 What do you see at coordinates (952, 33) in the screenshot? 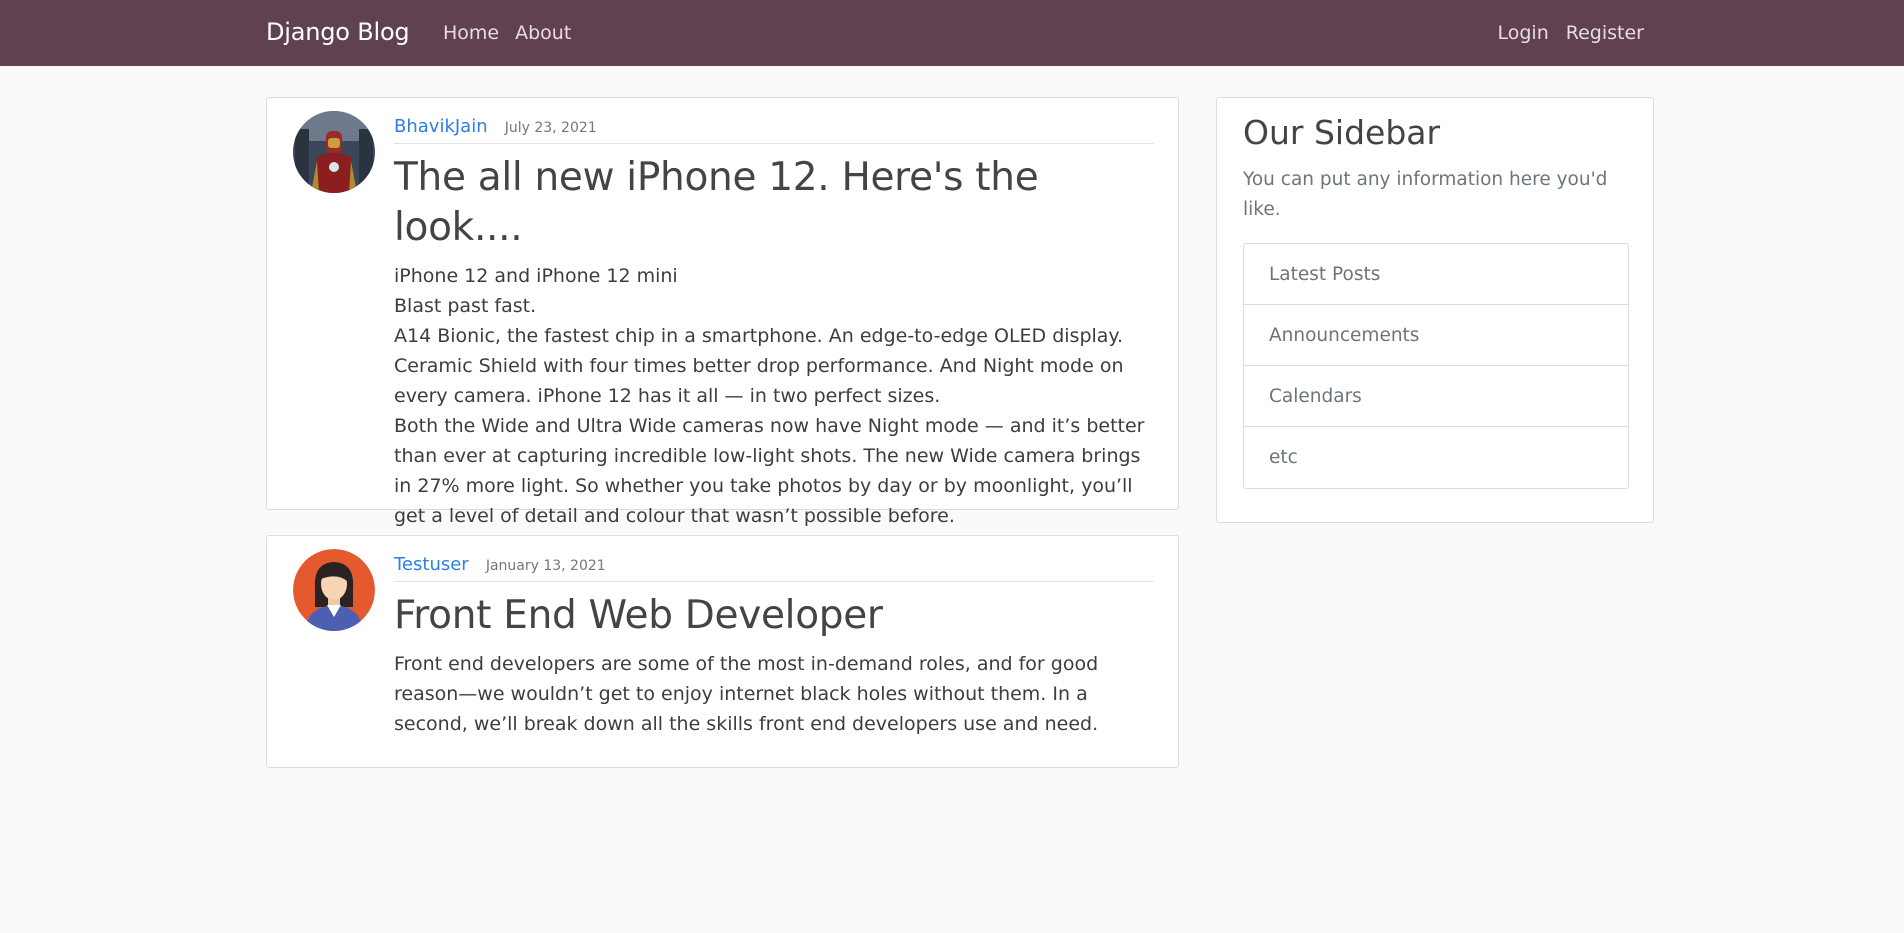
I see `top-navbar: Django Blog Home About Login Register` at bounding box center [952, 33].